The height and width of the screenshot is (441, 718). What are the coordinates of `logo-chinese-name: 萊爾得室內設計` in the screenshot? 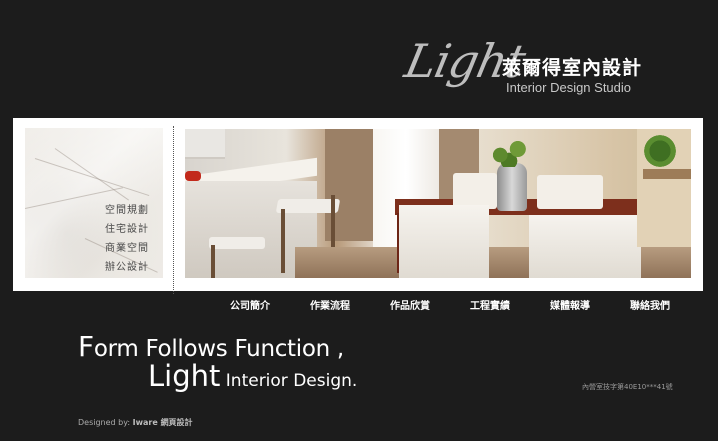 It's located at (572, 68).